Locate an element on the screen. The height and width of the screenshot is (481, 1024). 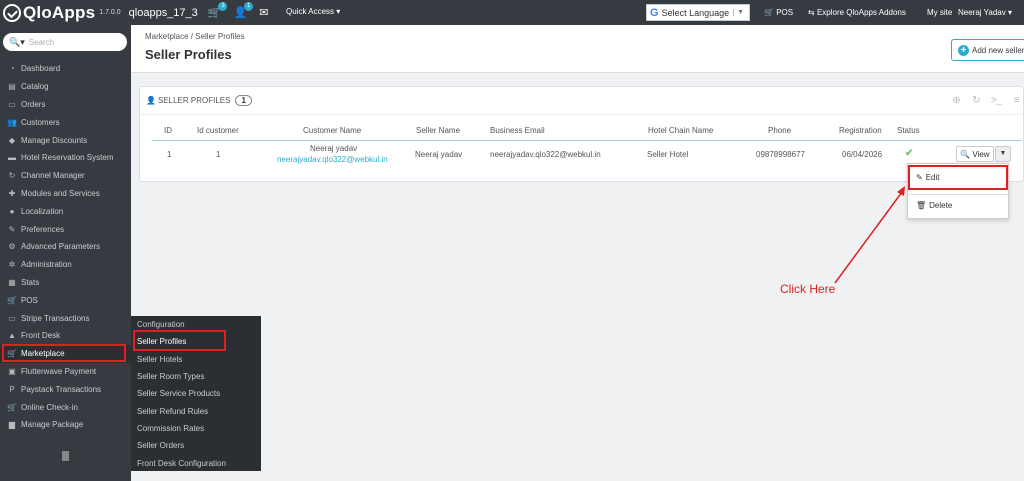
cell-hotel-chain: Seller Hotel is located at coordinates (668, 154).